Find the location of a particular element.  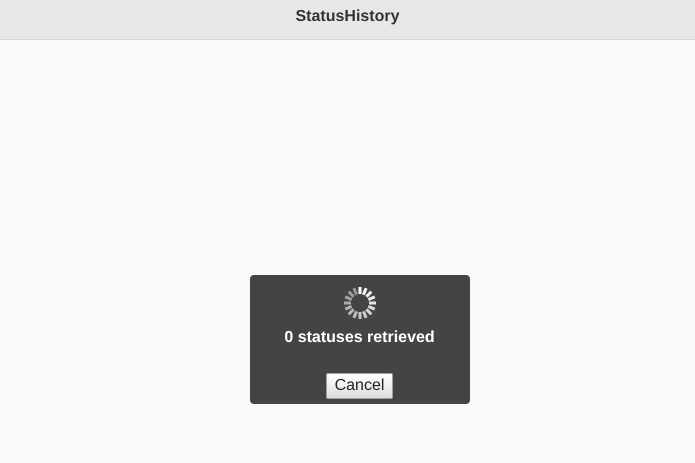

spinner-icon is located at coordinates (360, 303).